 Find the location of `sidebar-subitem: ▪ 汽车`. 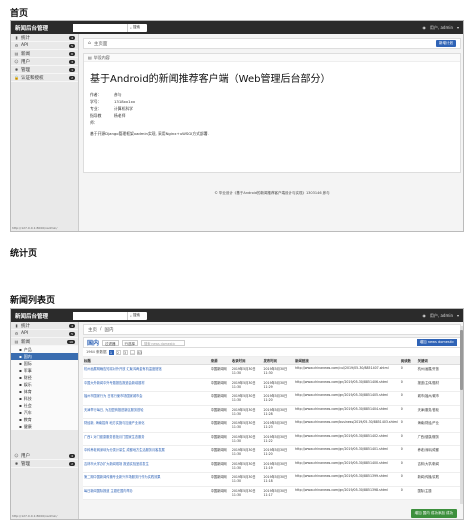

sidebar-subitem: ▪ 汽车 is located at coordinates (44, 412).